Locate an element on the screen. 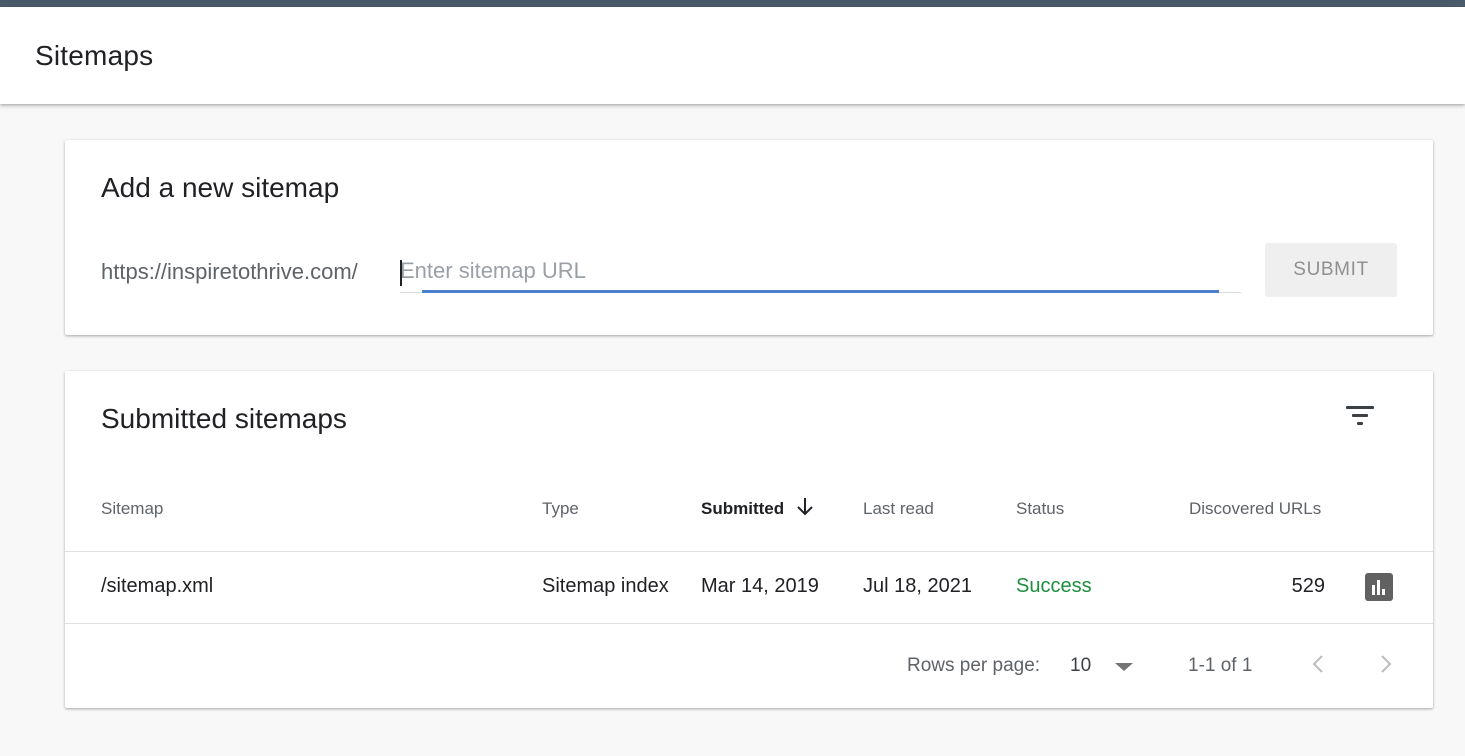 The width and height of the screenshot is (1465, 756). cell-discovered-urls: 529 is located at coordinates (1308, 586).